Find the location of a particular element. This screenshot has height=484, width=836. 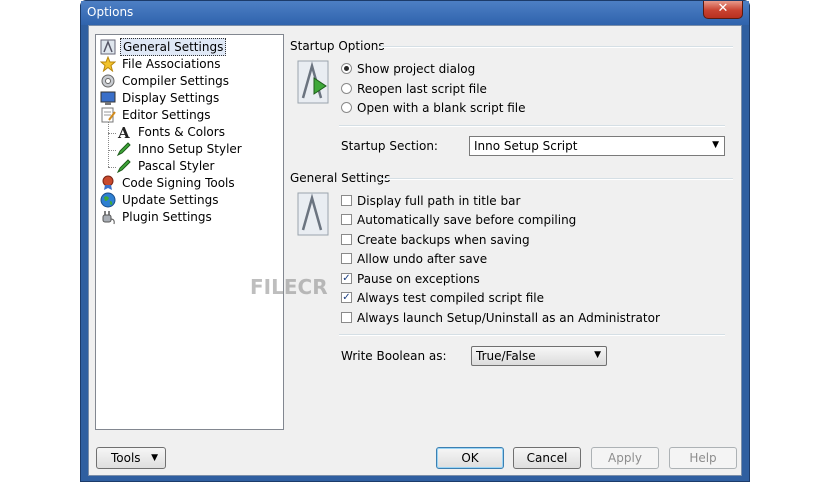

tree-item-general-settings: General Settings is located at coordinates (163, 46).